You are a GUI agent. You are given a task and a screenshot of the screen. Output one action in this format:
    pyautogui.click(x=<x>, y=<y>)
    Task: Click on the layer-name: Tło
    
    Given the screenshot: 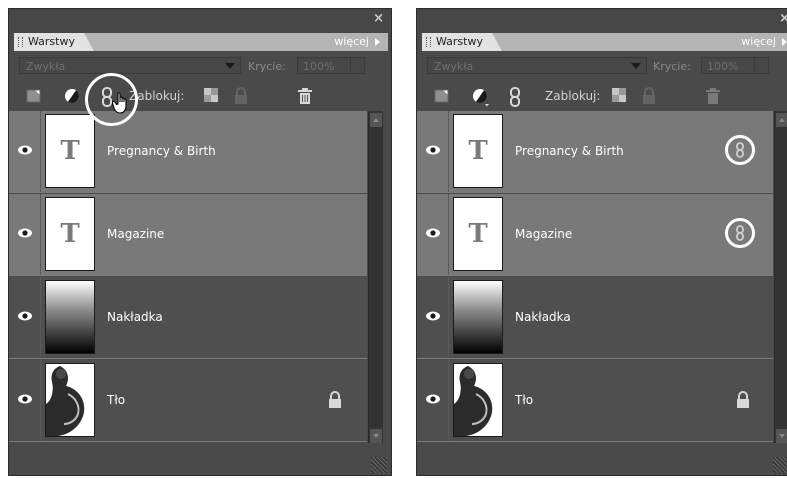 What is the action you would take?
    pyautogui.click(x=116, y=400)
    